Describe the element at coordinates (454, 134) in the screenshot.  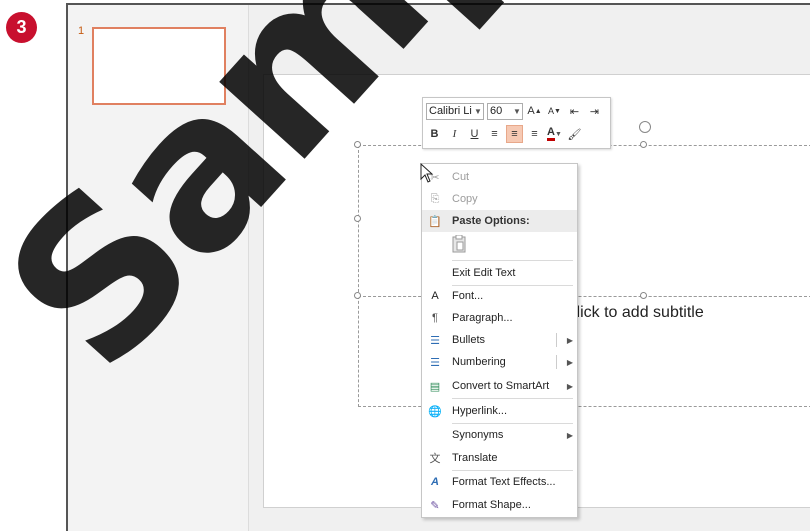
I see `italic-button: I` at that location.